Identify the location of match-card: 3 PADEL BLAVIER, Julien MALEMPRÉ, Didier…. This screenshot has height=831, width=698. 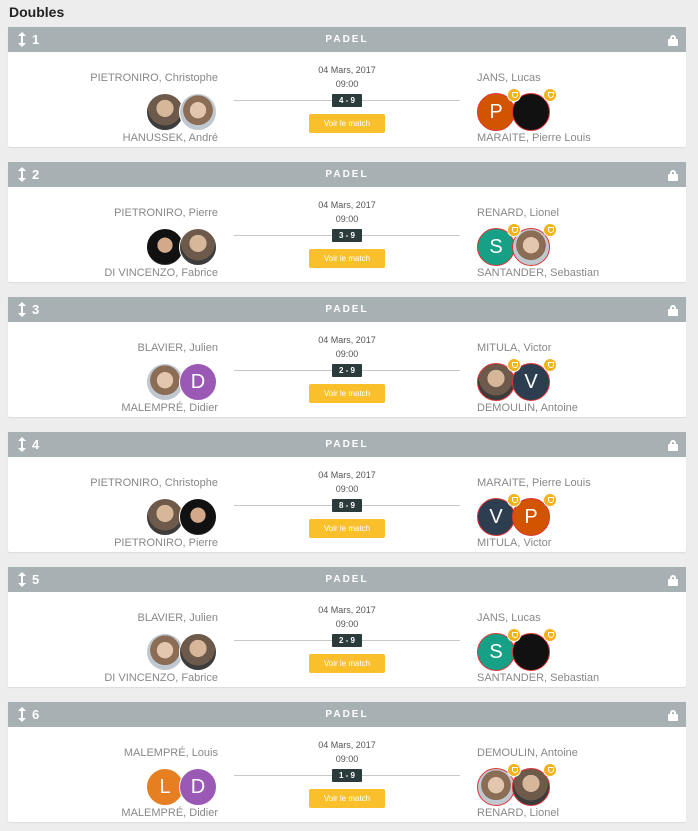
(347, 357).